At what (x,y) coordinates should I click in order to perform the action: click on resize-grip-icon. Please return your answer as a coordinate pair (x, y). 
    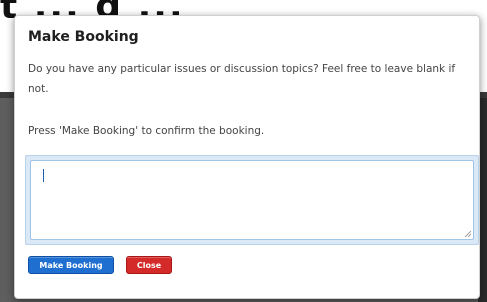
    Looking at the image, I should click on (467, 233).